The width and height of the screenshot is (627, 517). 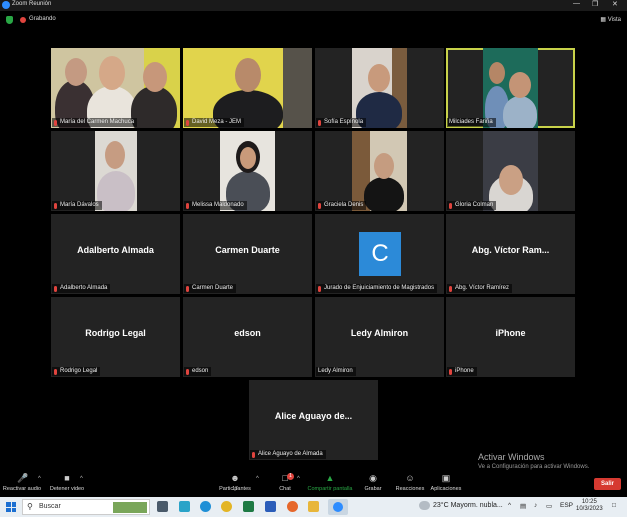 What do you see at coordinates (313, 5) in the screenshot?
I see `window-titlebar: Zoom Reunión — ❐ ✕` at bounding box center [313, 5].